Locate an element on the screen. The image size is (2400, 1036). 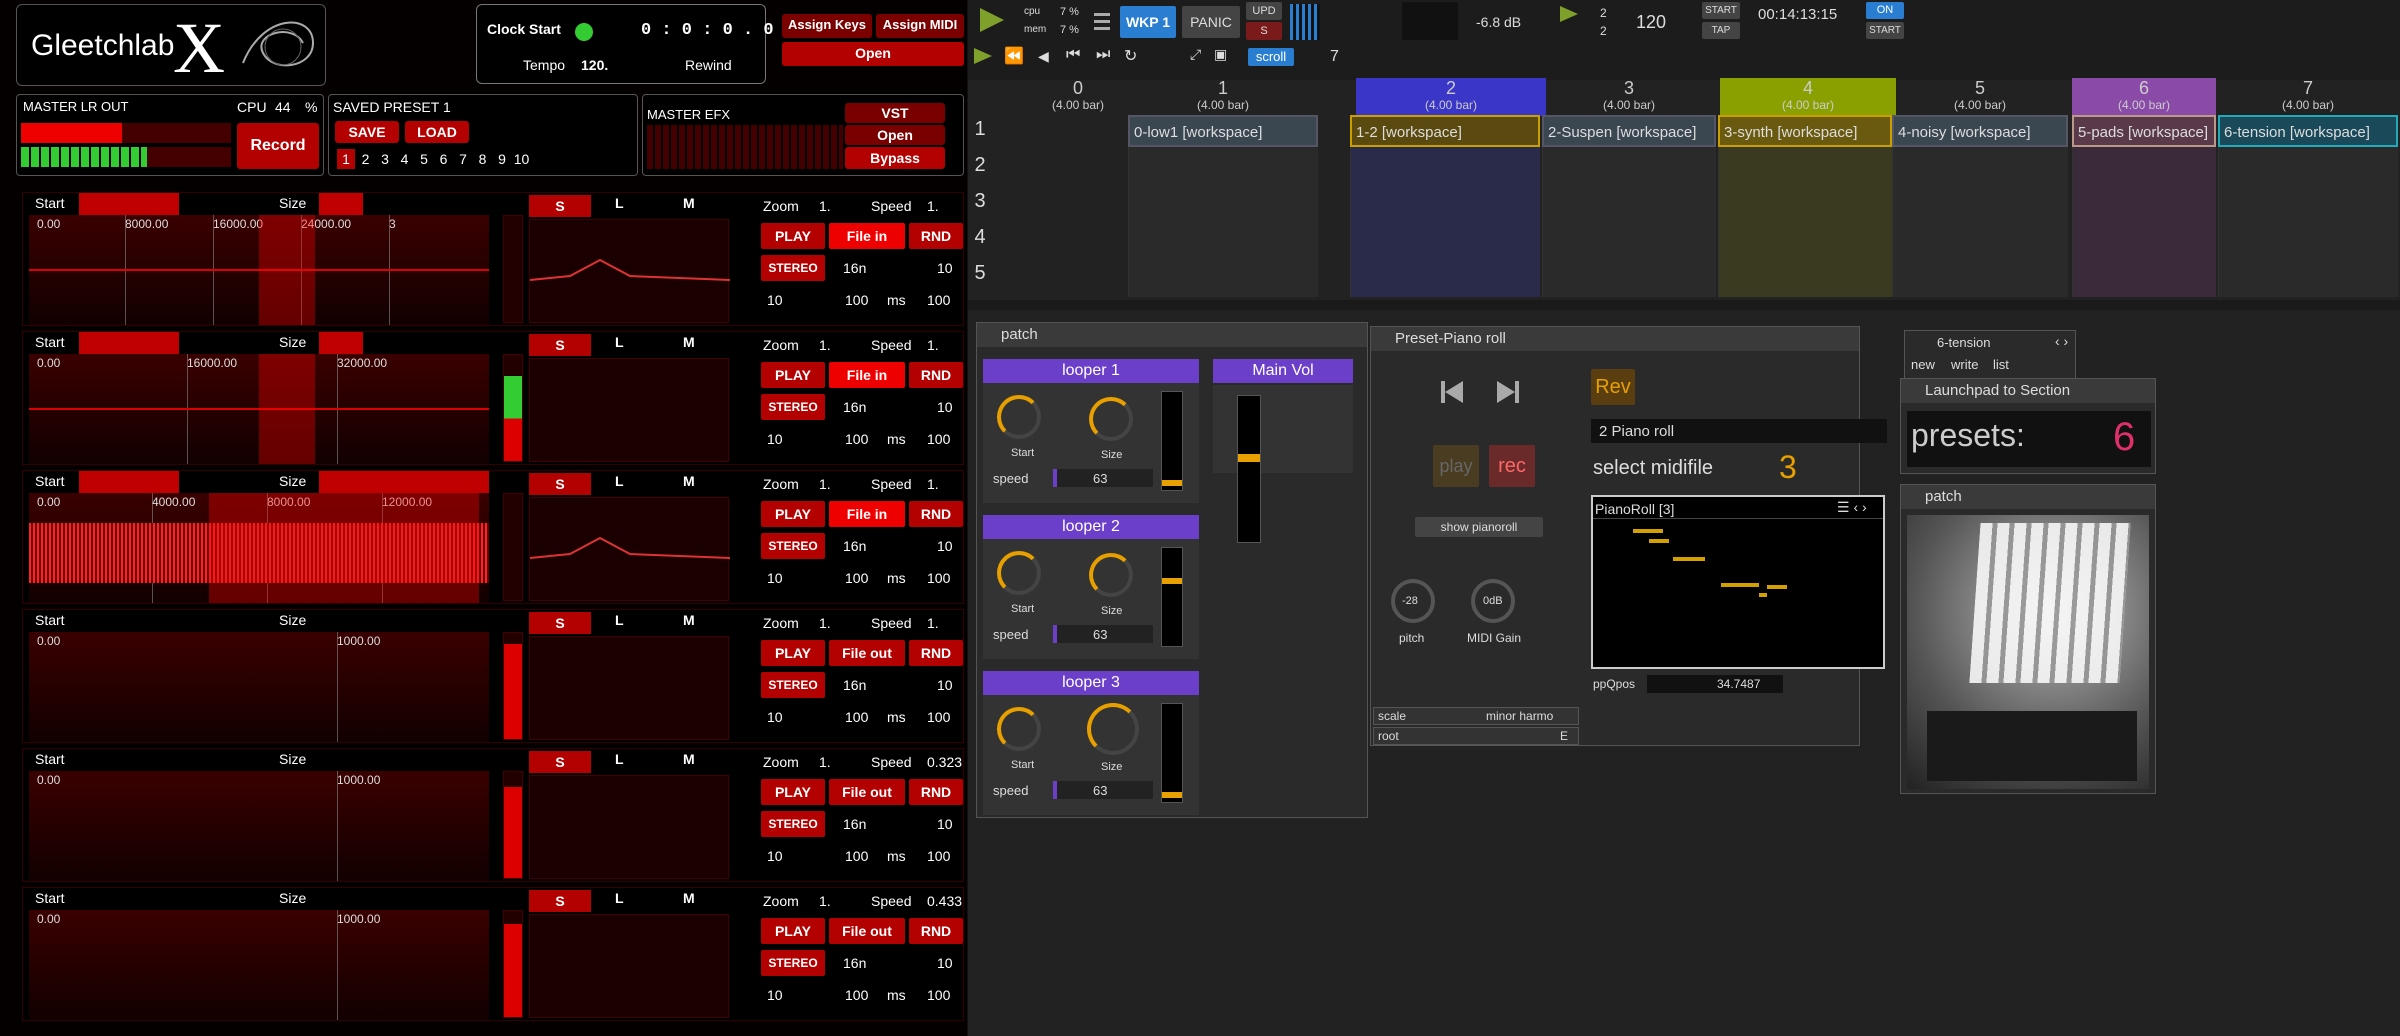
launch-play-icon is located at coordinates (983, 56).